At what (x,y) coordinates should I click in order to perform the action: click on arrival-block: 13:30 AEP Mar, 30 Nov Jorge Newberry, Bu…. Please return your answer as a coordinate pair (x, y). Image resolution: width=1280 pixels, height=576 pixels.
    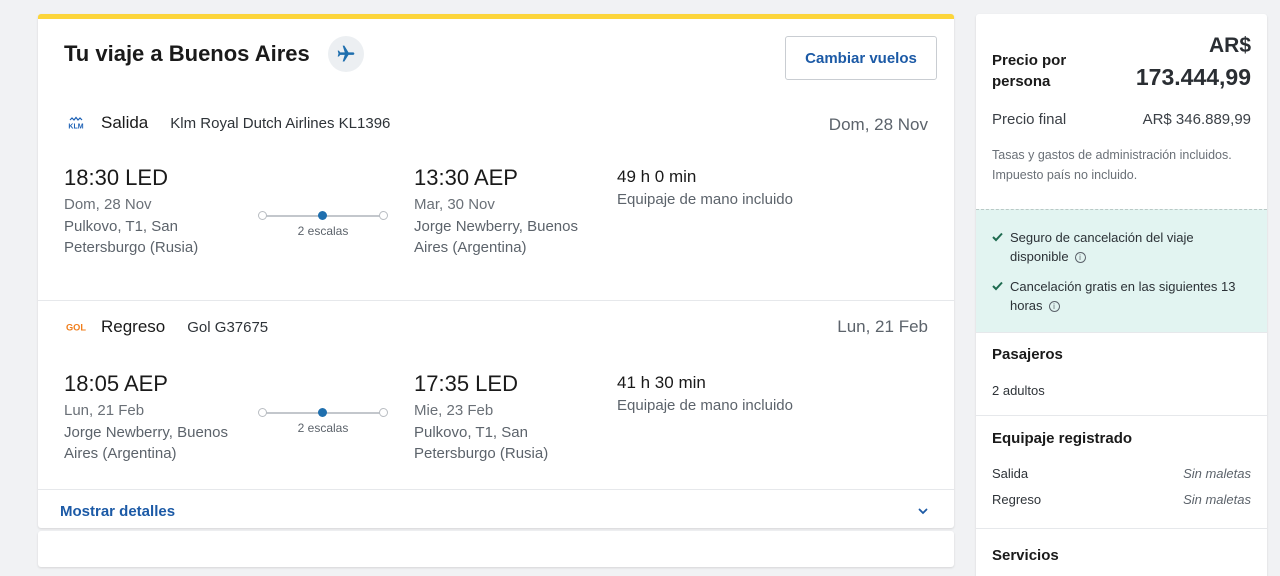
    Looking at the image, I should click on (504, 212).